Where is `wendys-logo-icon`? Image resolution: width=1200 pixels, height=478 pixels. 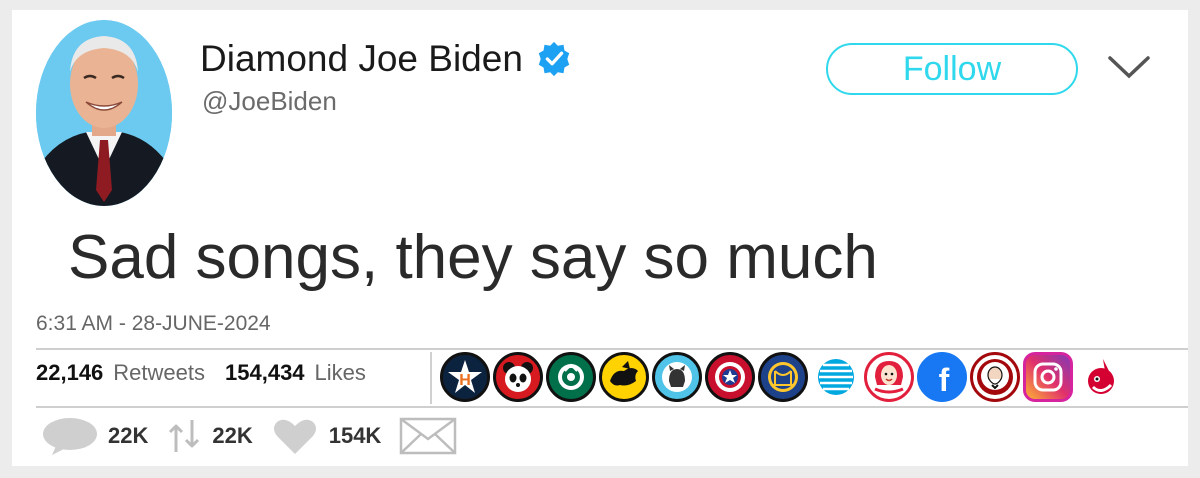
wendys-logo-icon is located at coordinates (889, 377).